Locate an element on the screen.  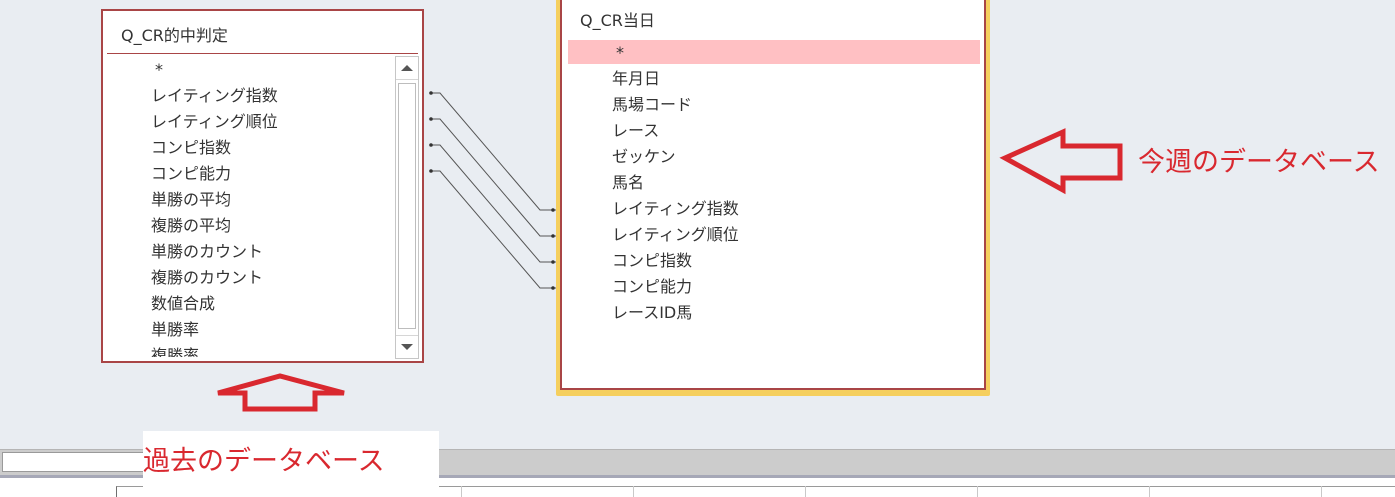
join-line-compi-index is located at coordinates (493, 203).